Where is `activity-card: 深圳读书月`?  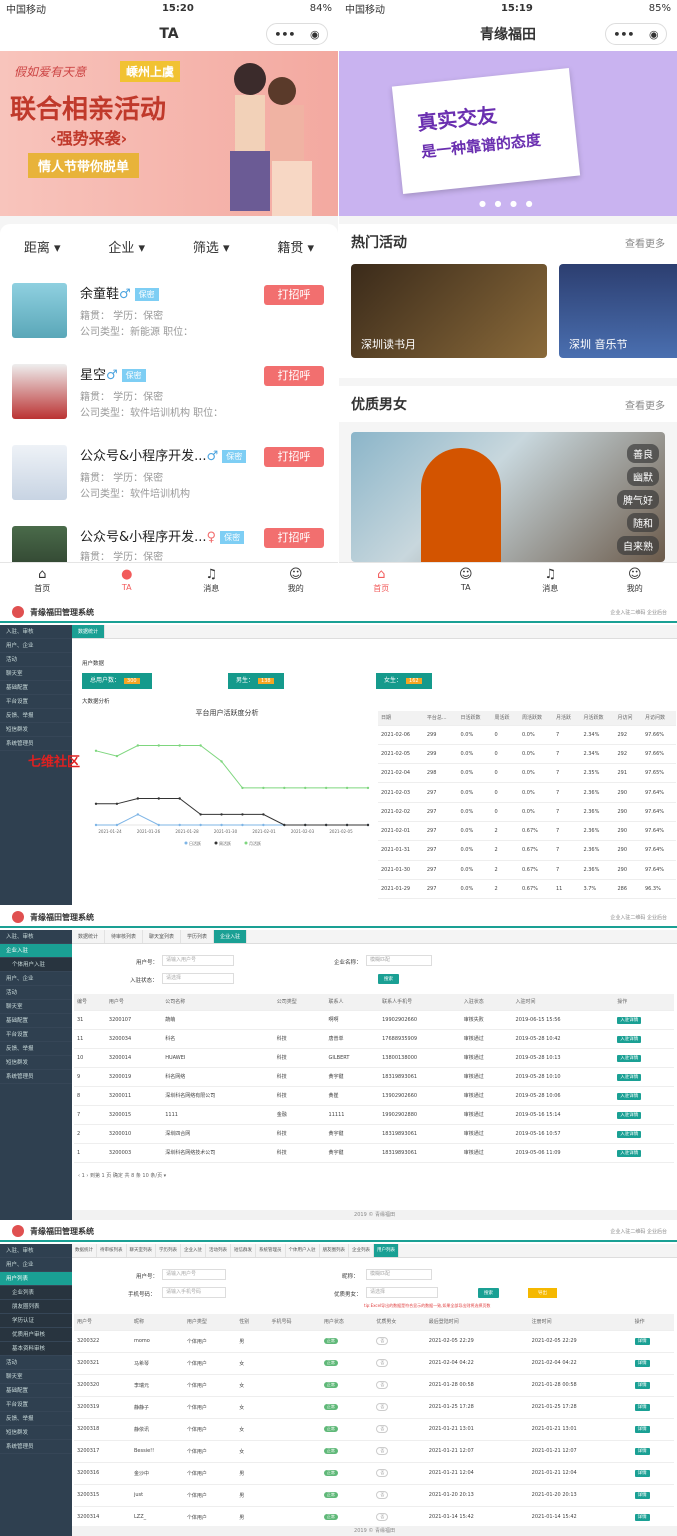 activity-card: 深圳读书月 is located at coordinates (449, 311).